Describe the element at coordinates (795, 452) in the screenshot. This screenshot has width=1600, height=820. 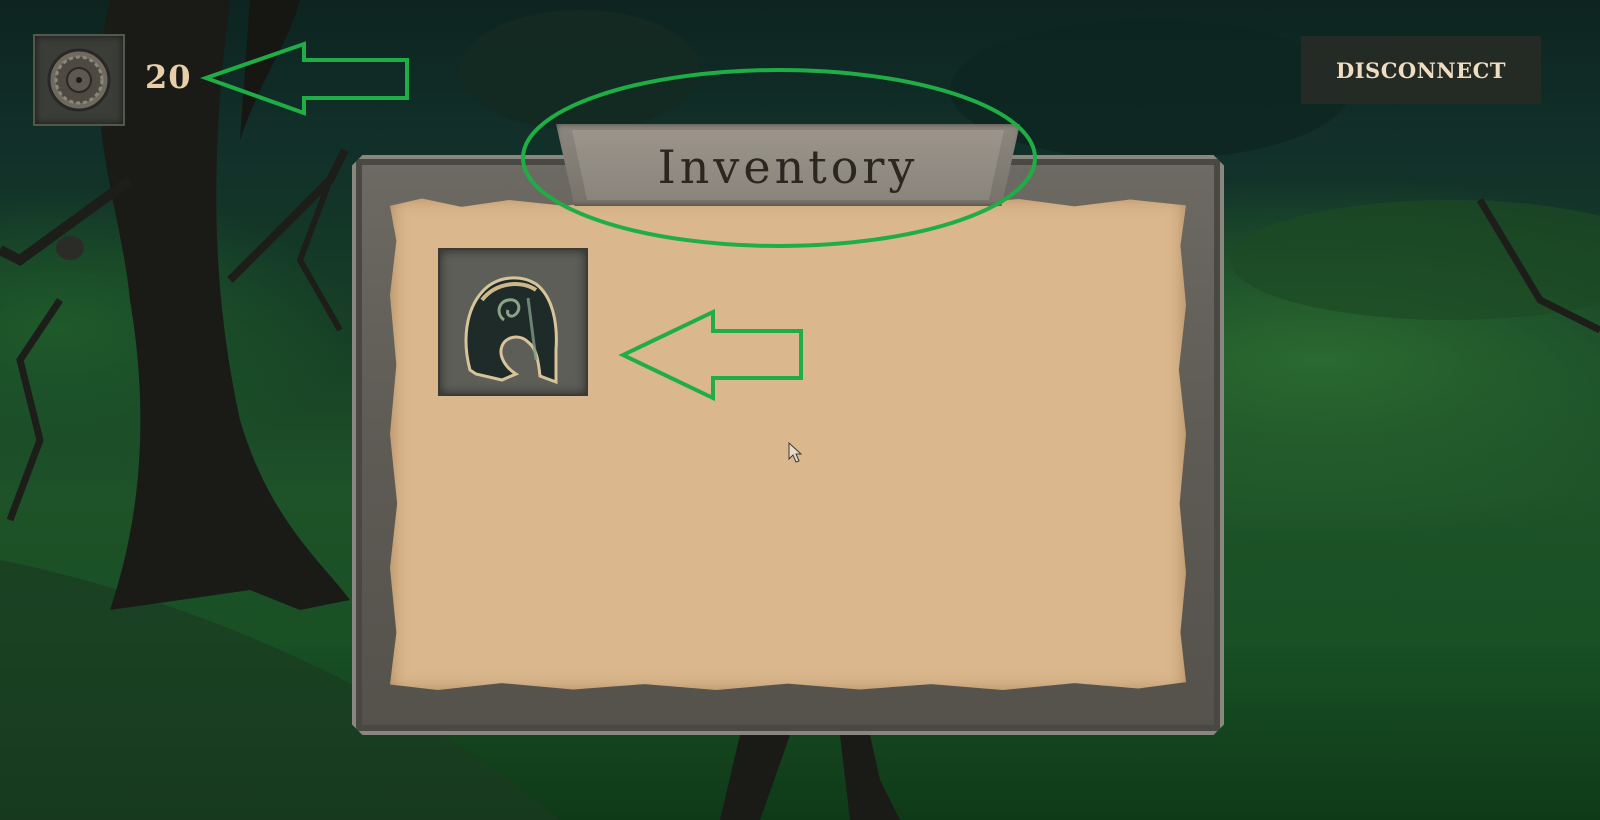
I see `mouse-cursor-icon` at that location.